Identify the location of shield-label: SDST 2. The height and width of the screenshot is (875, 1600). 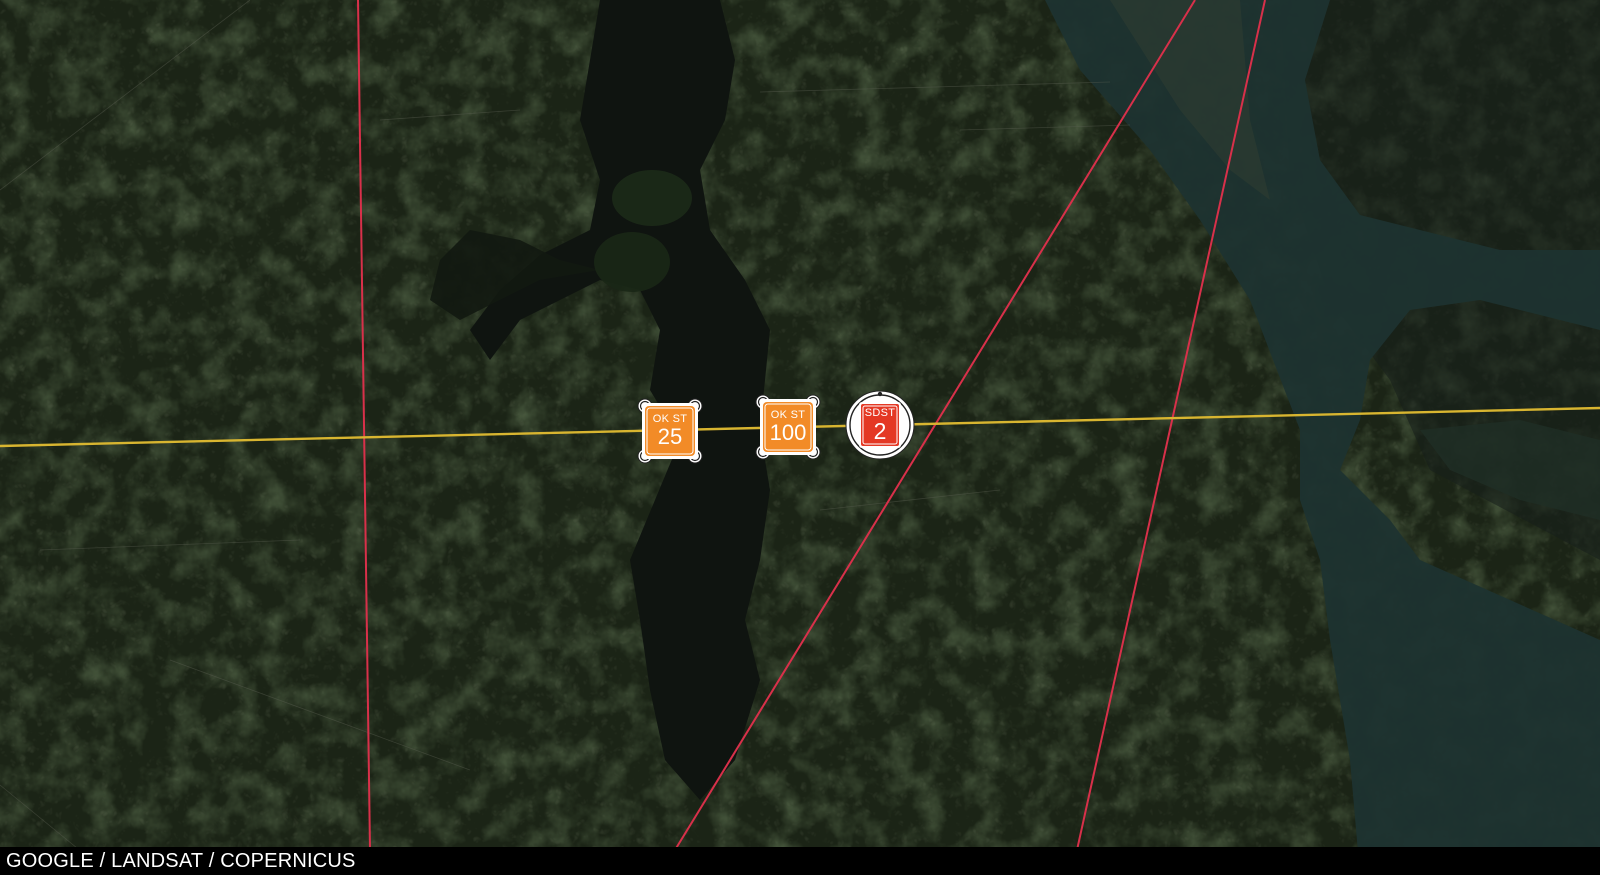
(880, 425).